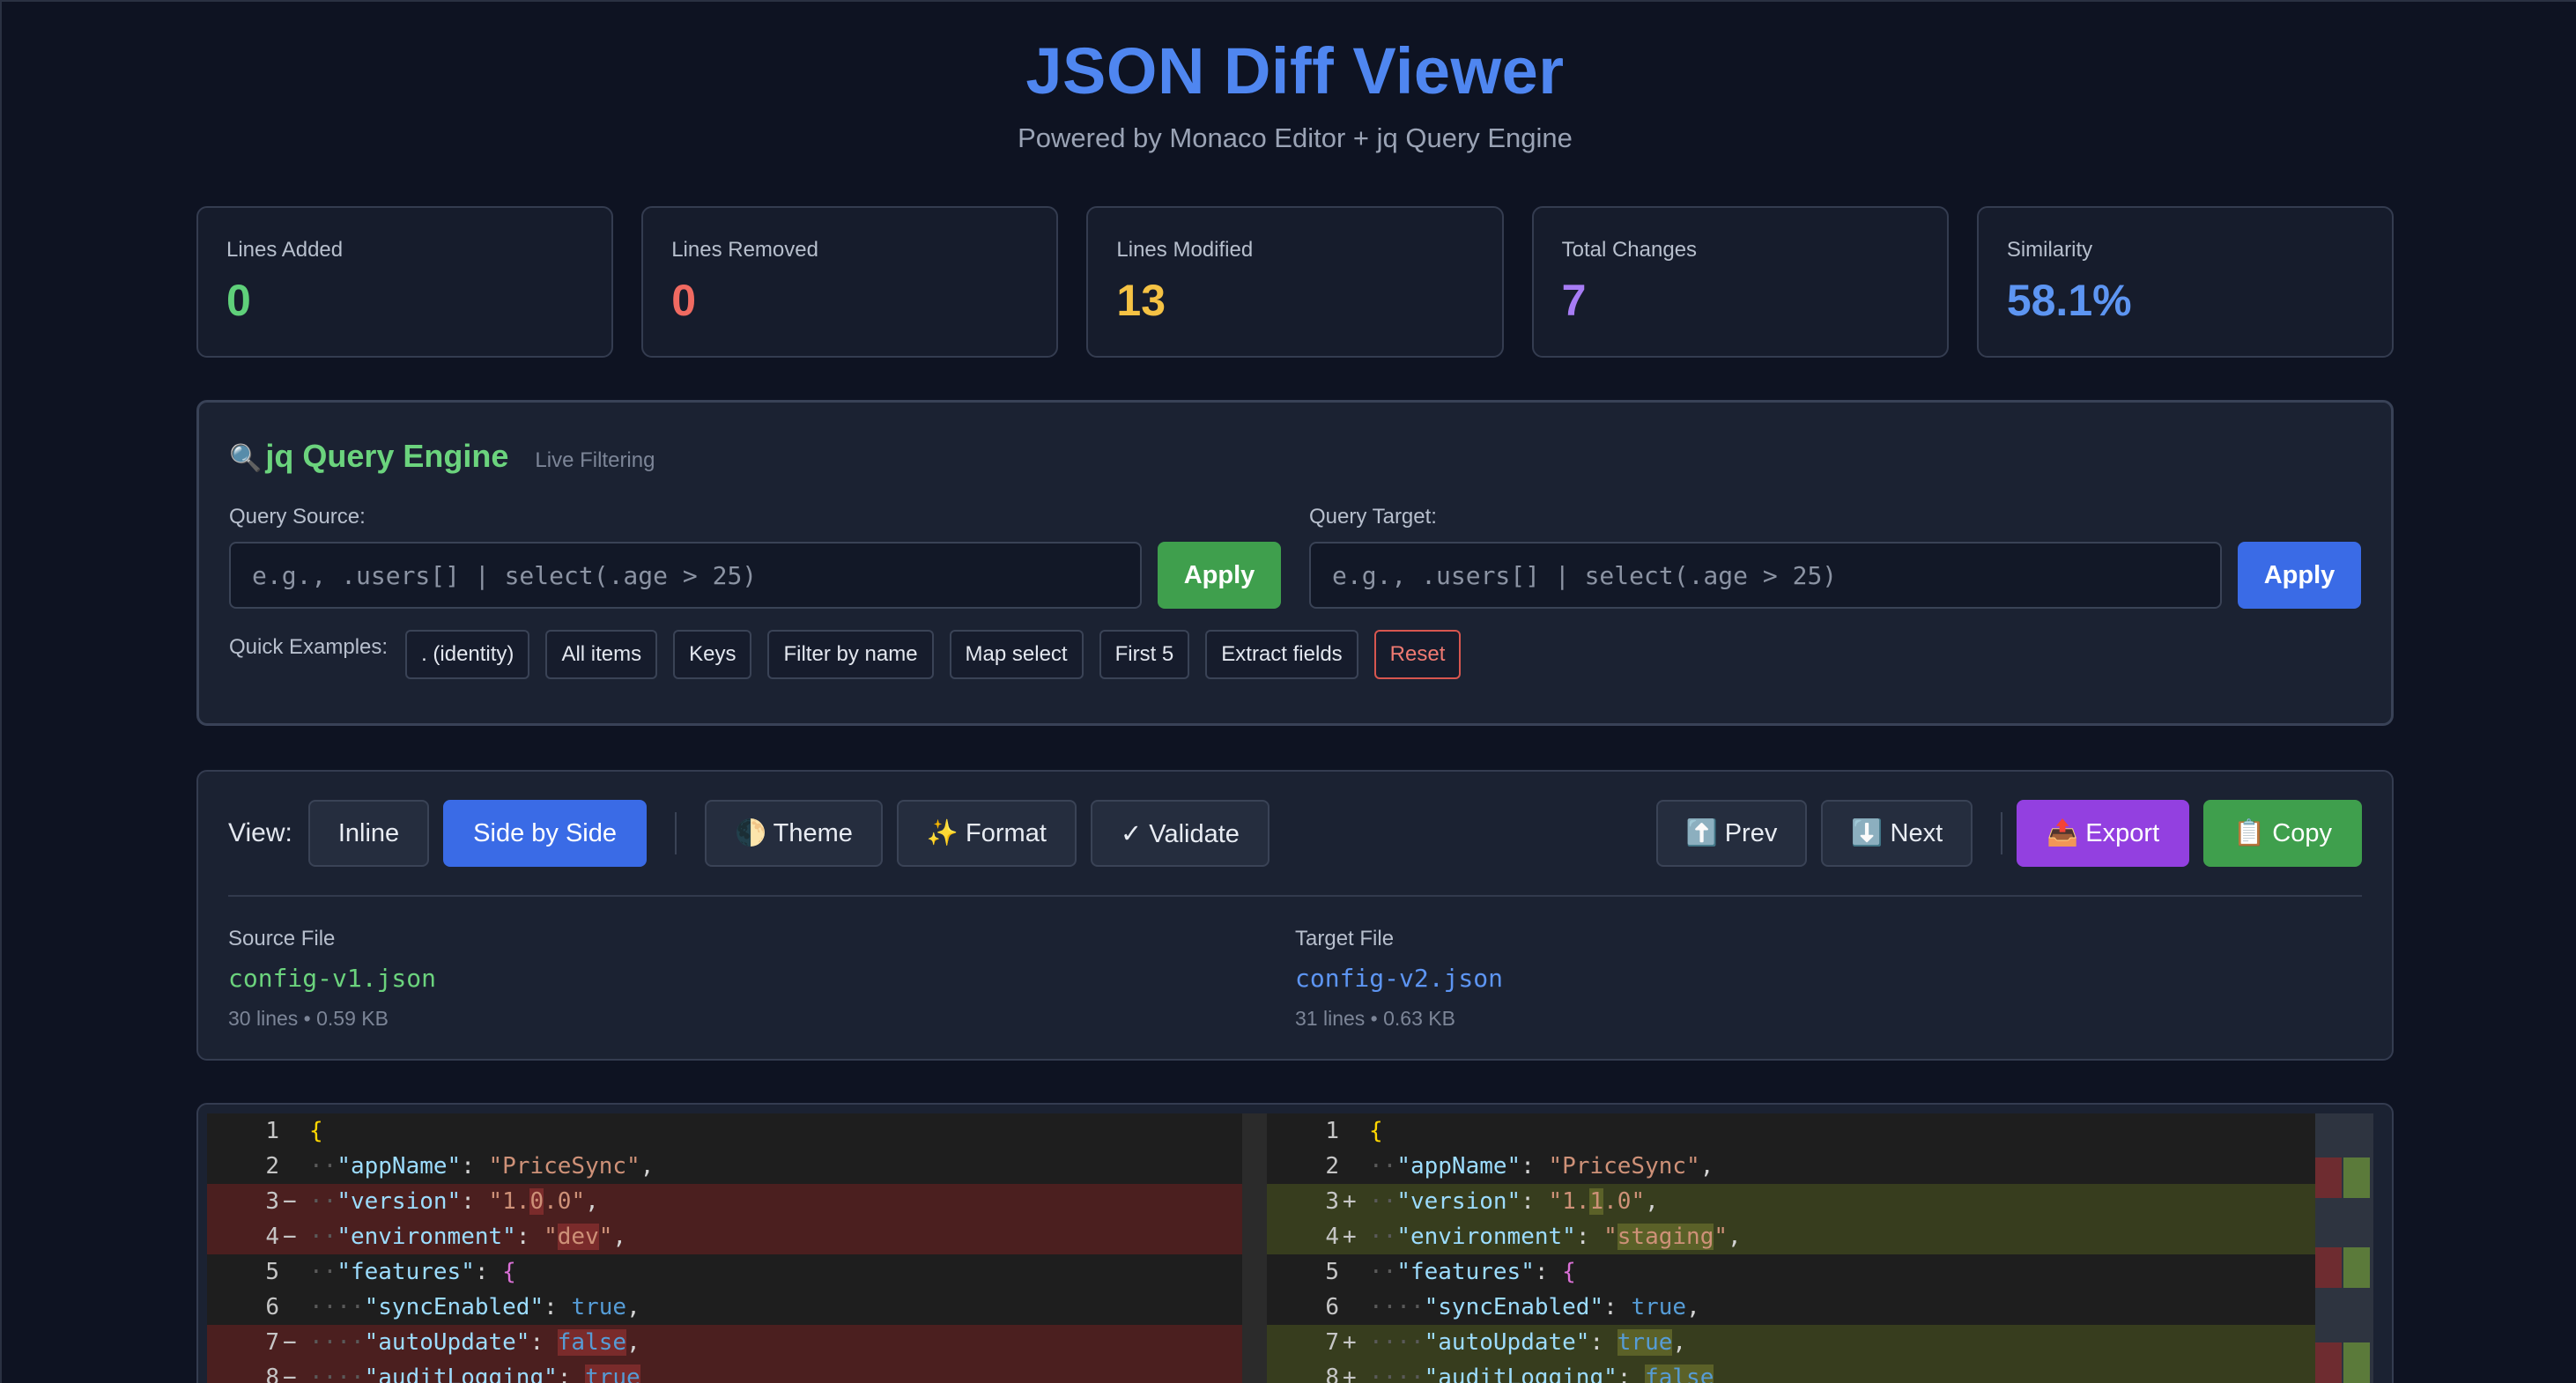 This screenshot has width=2576, height=1383. Describe the element at coordinates (737, 1371) in the screenshot. I see `left-code-line: 8− ····"auditLogging": true` at that location.